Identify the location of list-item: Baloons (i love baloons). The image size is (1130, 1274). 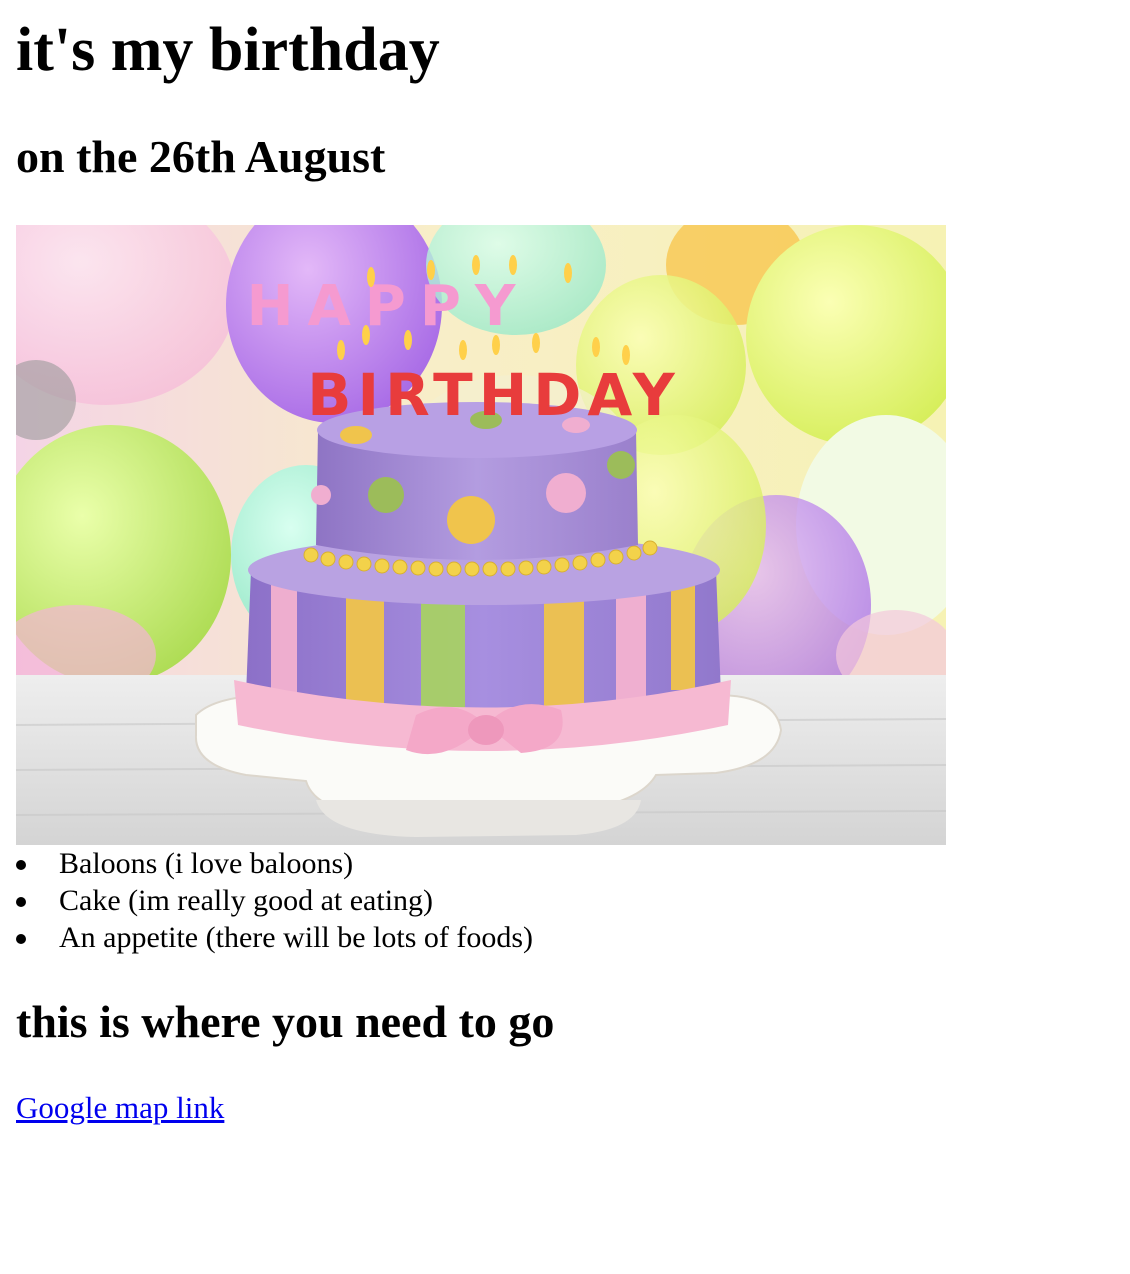
(274, 863).